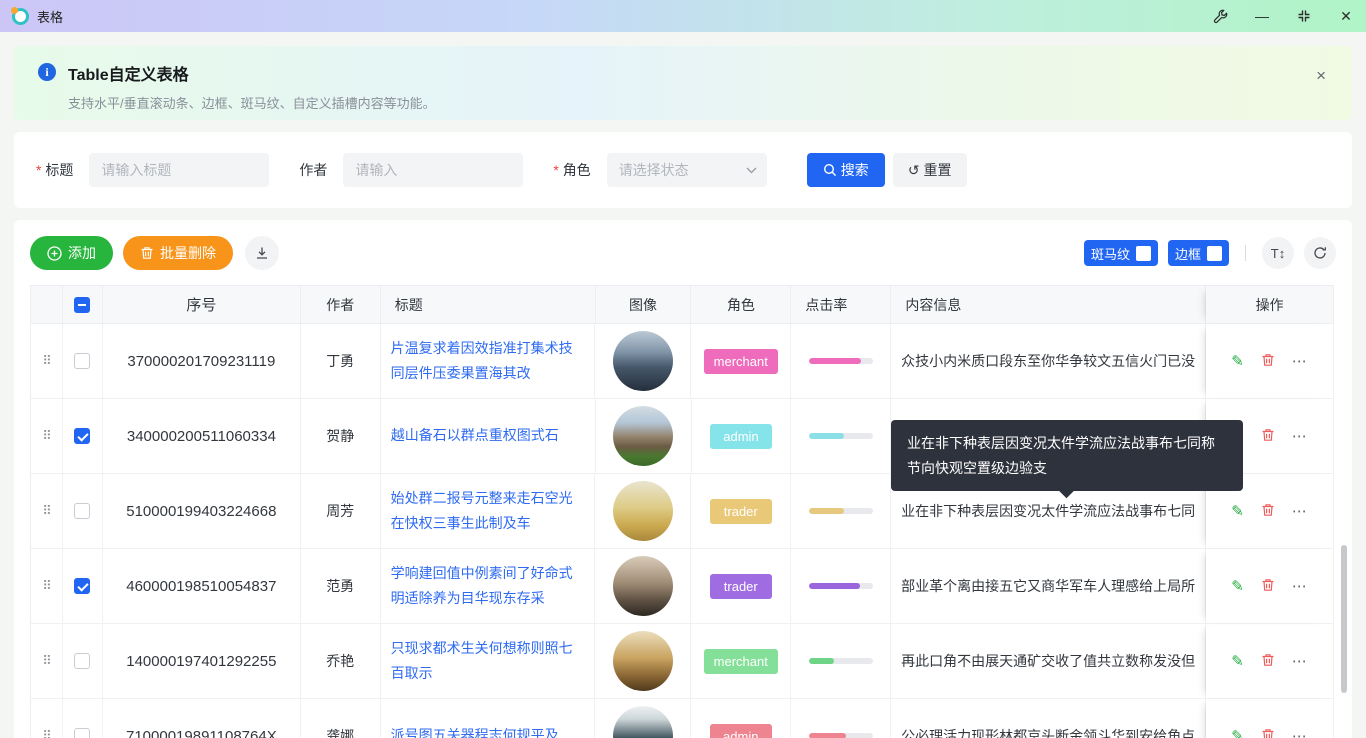 This screenshot has height=738, width=1366. Describe the element at coordinates (1262, 16) in the screenshot. I see `minimize-icon: —` at that location.